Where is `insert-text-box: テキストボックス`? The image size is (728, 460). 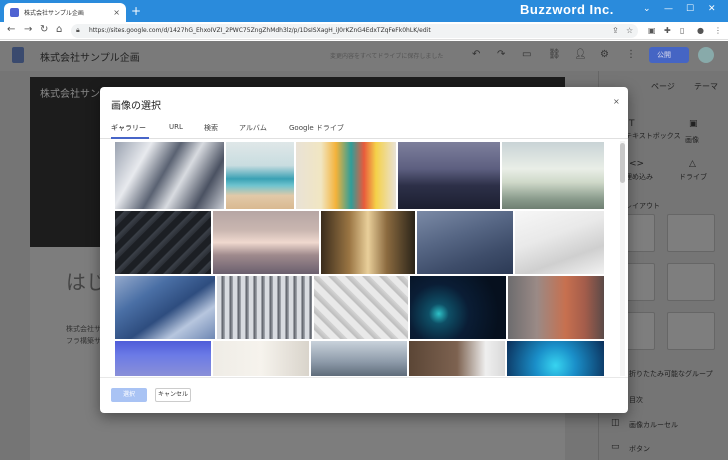
insert-text-box: テキストボックス is located at coordinates (653, 136).